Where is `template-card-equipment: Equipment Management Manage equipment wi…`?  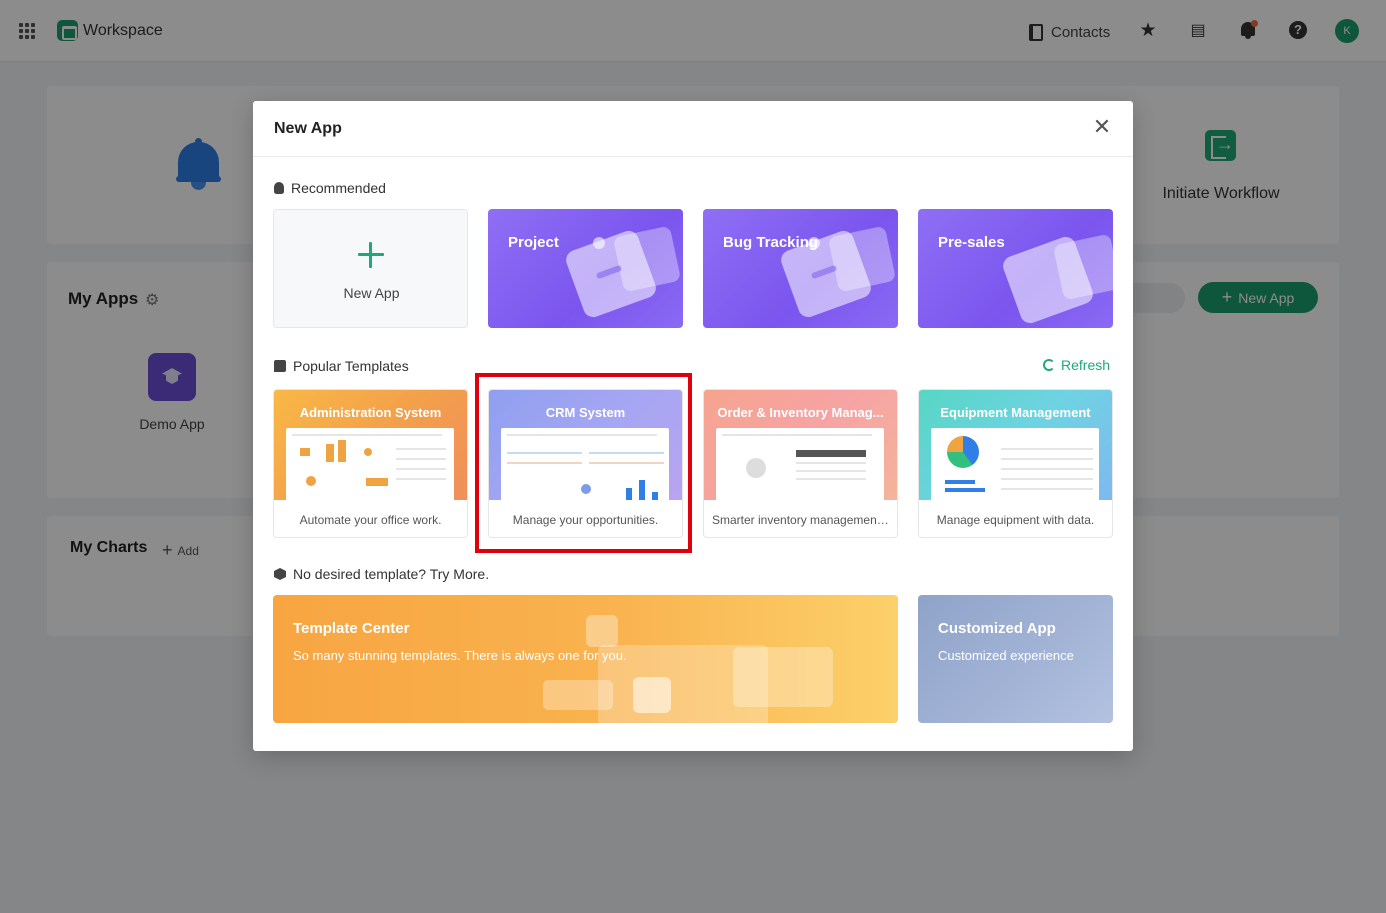
template-card-equipment: Equipment Management Manage equipment wi… is located at coordinates (1015, 463).